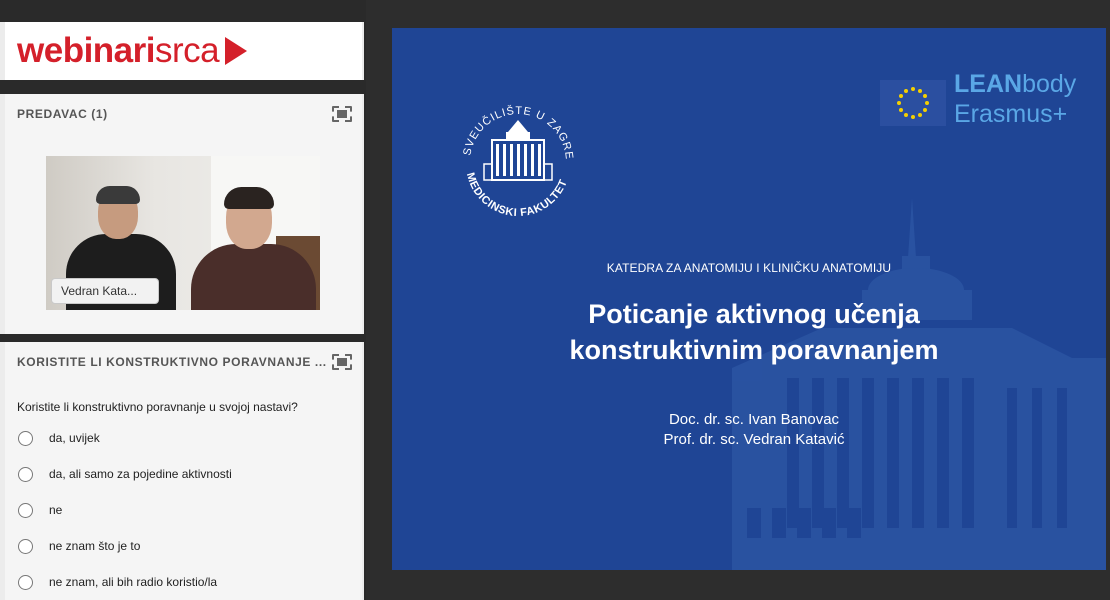  What do you see at coordinates (62, 114) in the screenshot?
I see `presenter-pod-title: PREDAVAC (1)` at bounding box center [62, 114].